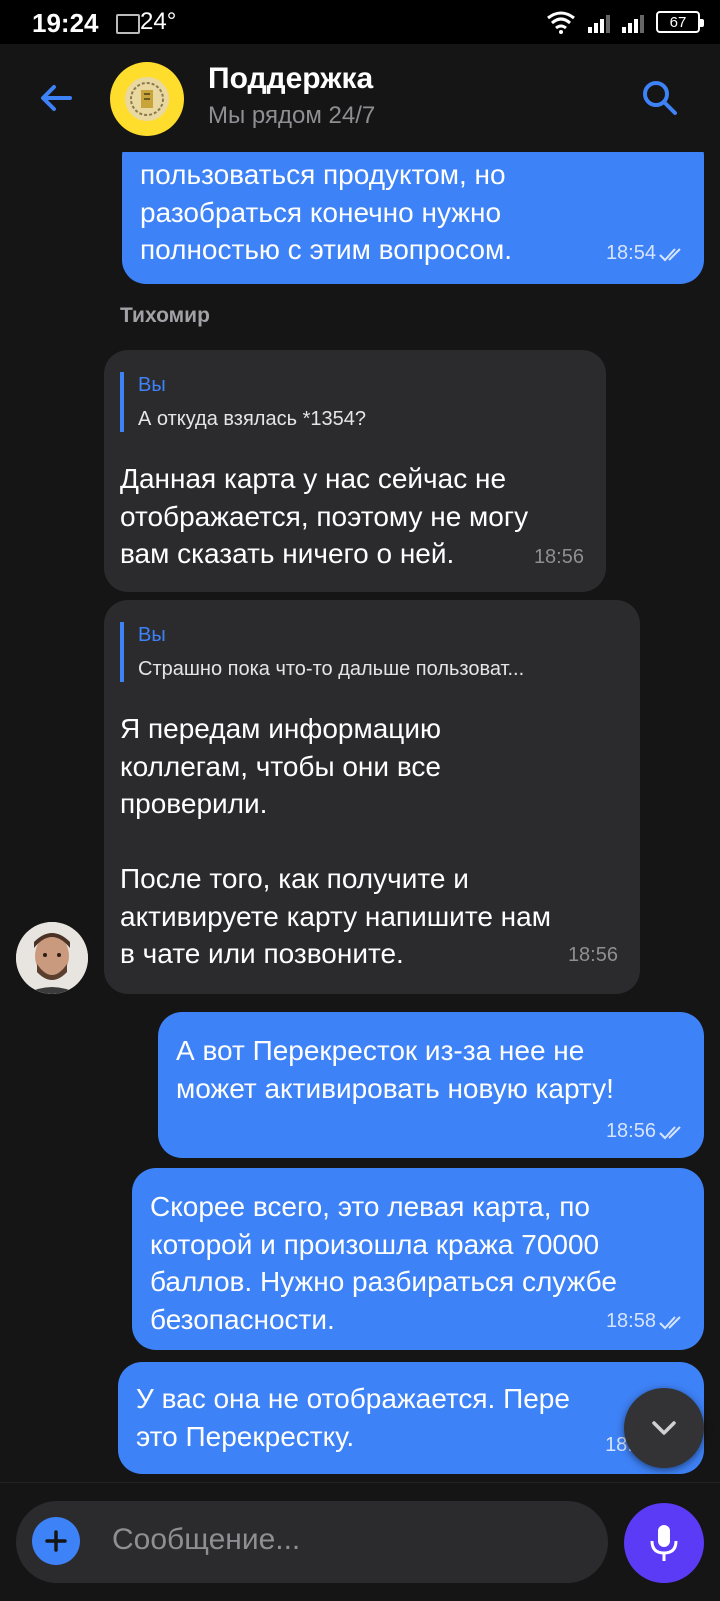 The height and width of the screenshot is (1601, 720). I want to click on support-logo, so click(147, 99).